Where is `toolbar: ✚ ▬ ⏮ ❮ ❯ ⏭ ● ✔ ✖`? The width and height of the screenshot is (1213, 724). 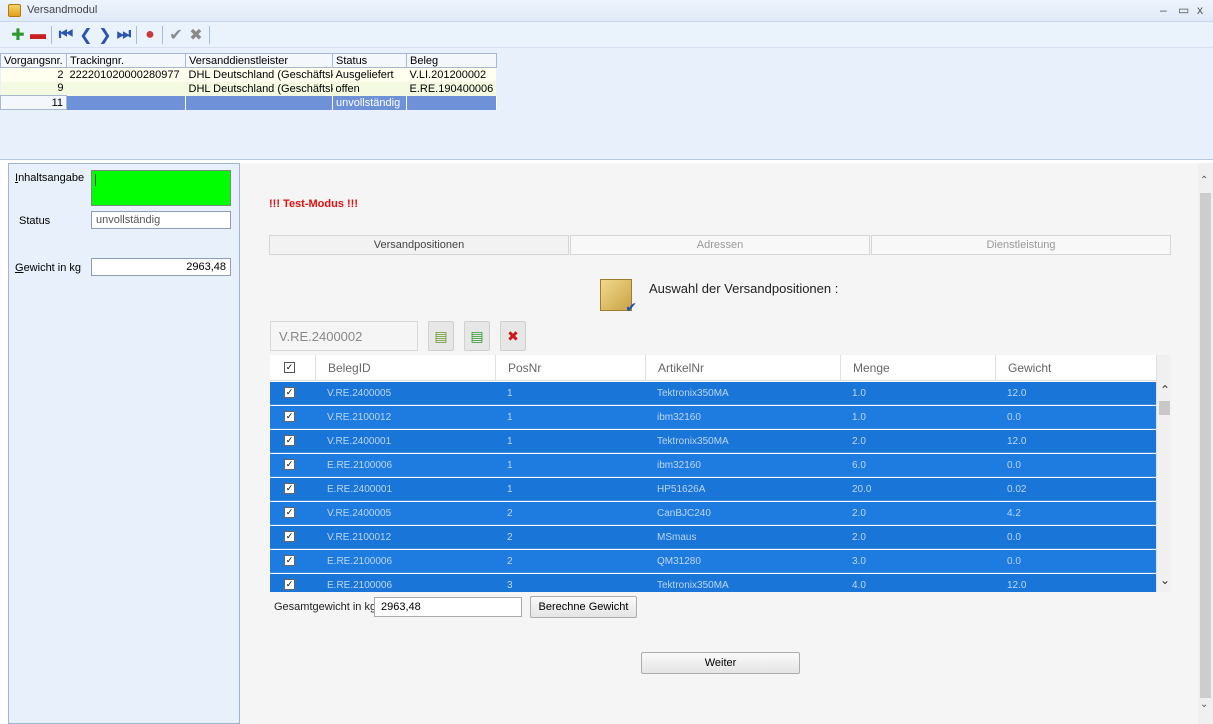 toolbar: ✚ ▬ ⏮ ❮ ❯ ⏭ ● ✔ ✖ is located at coordinates (606, 35).